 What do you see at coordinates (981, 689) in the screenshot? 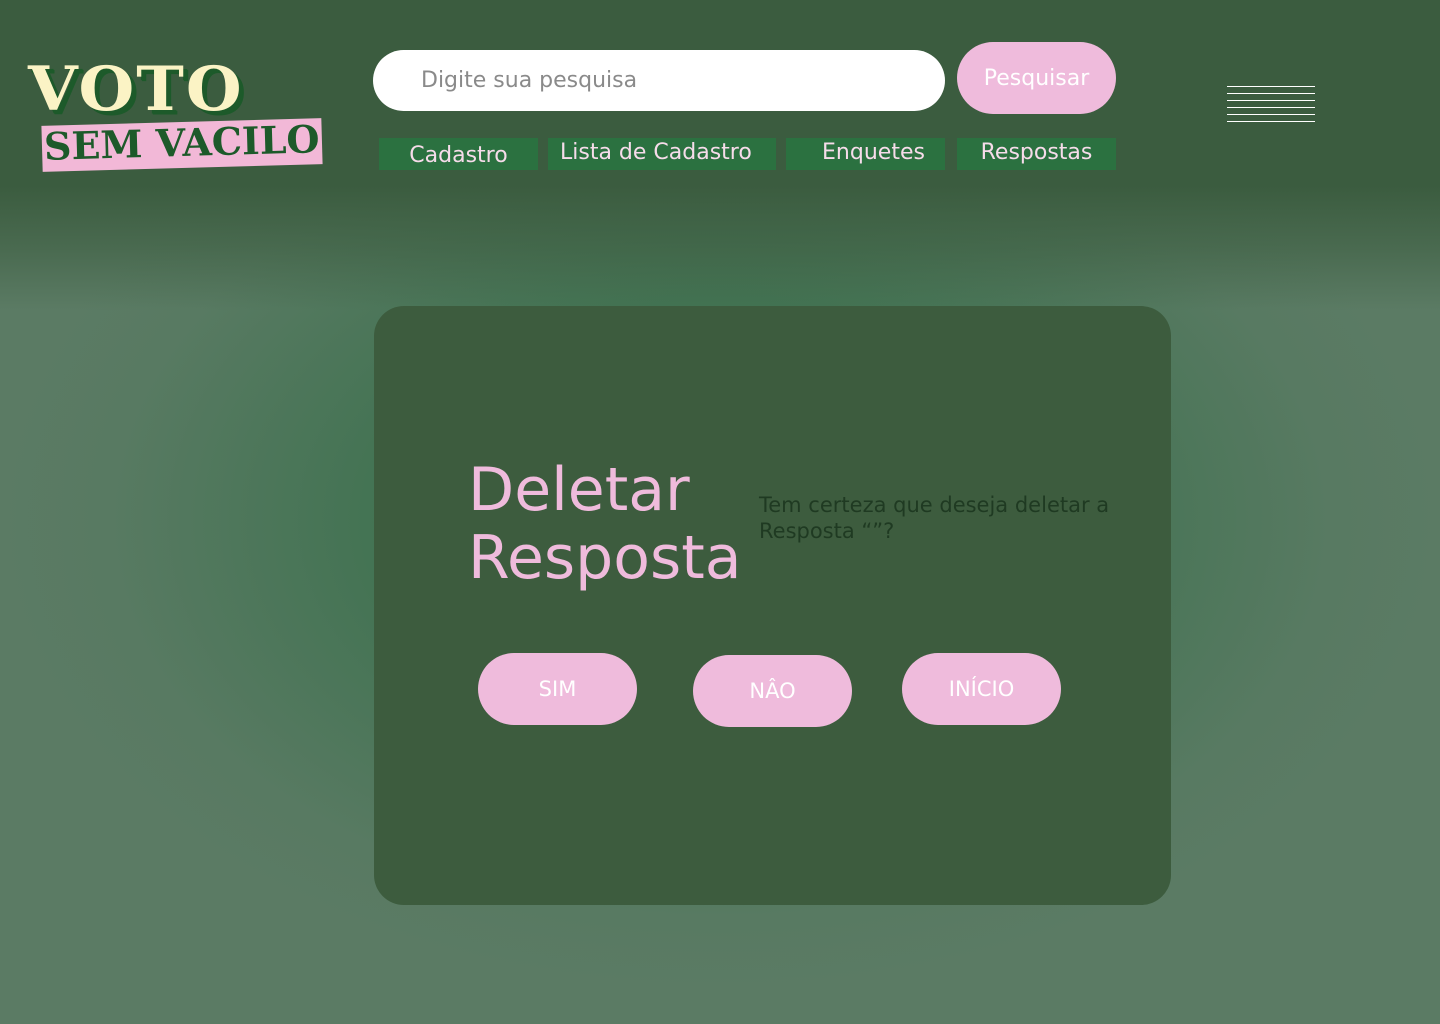
I see `home-button: INÍCIO` at bounding box center [981, 689].